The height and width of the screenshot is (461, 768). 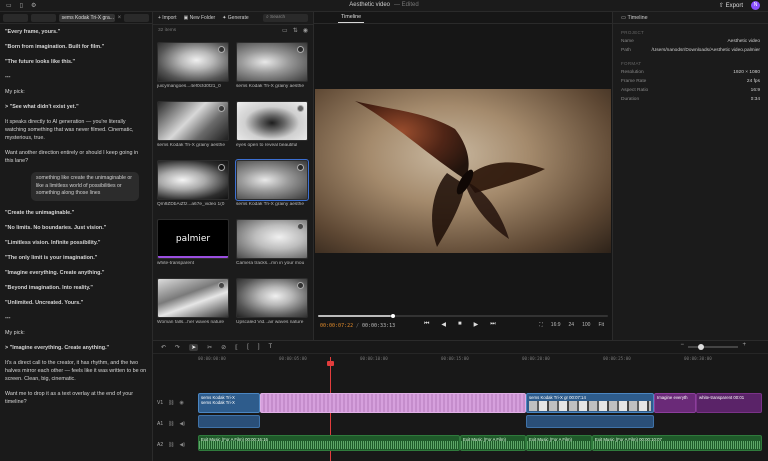 I want to click on chat-message: My pick:, so click(x=15, y=92).